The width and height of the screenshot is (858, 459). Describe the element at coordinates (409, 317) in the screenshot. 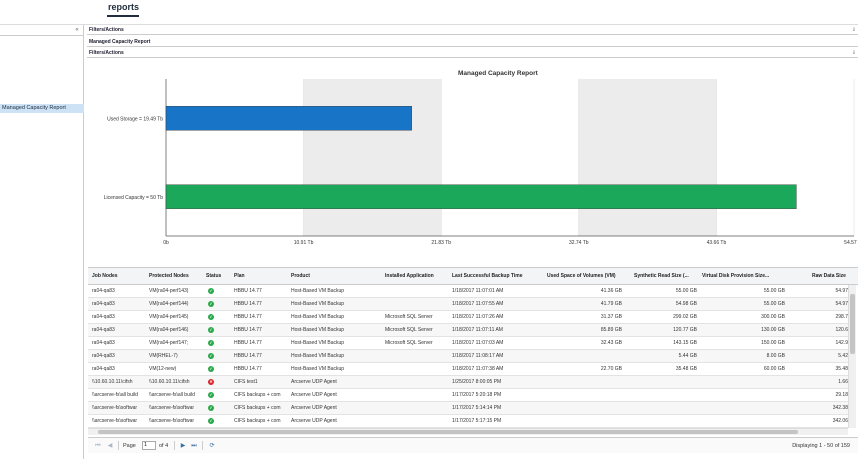

I see `table-cell: Microsoft SQL Server` at that location.